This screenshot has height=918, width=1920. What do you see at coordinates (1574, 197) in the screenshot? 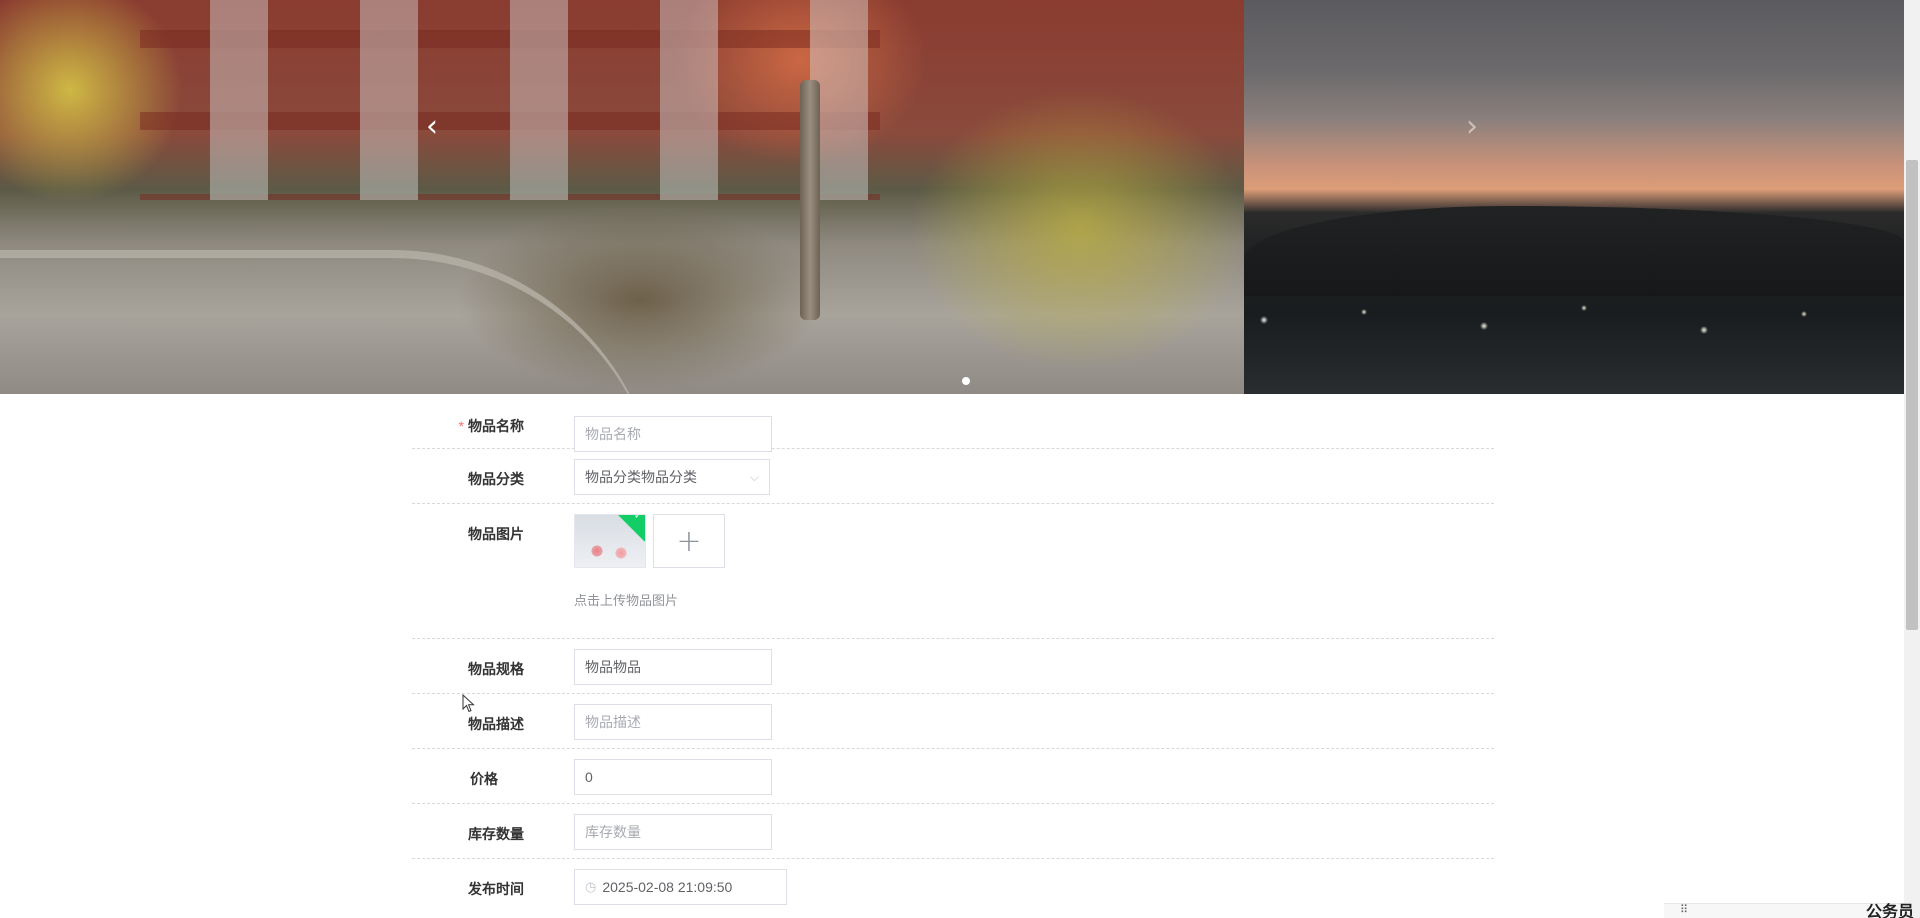
I see `carousel-slide-dusk` at bounding box center [1574, 197].